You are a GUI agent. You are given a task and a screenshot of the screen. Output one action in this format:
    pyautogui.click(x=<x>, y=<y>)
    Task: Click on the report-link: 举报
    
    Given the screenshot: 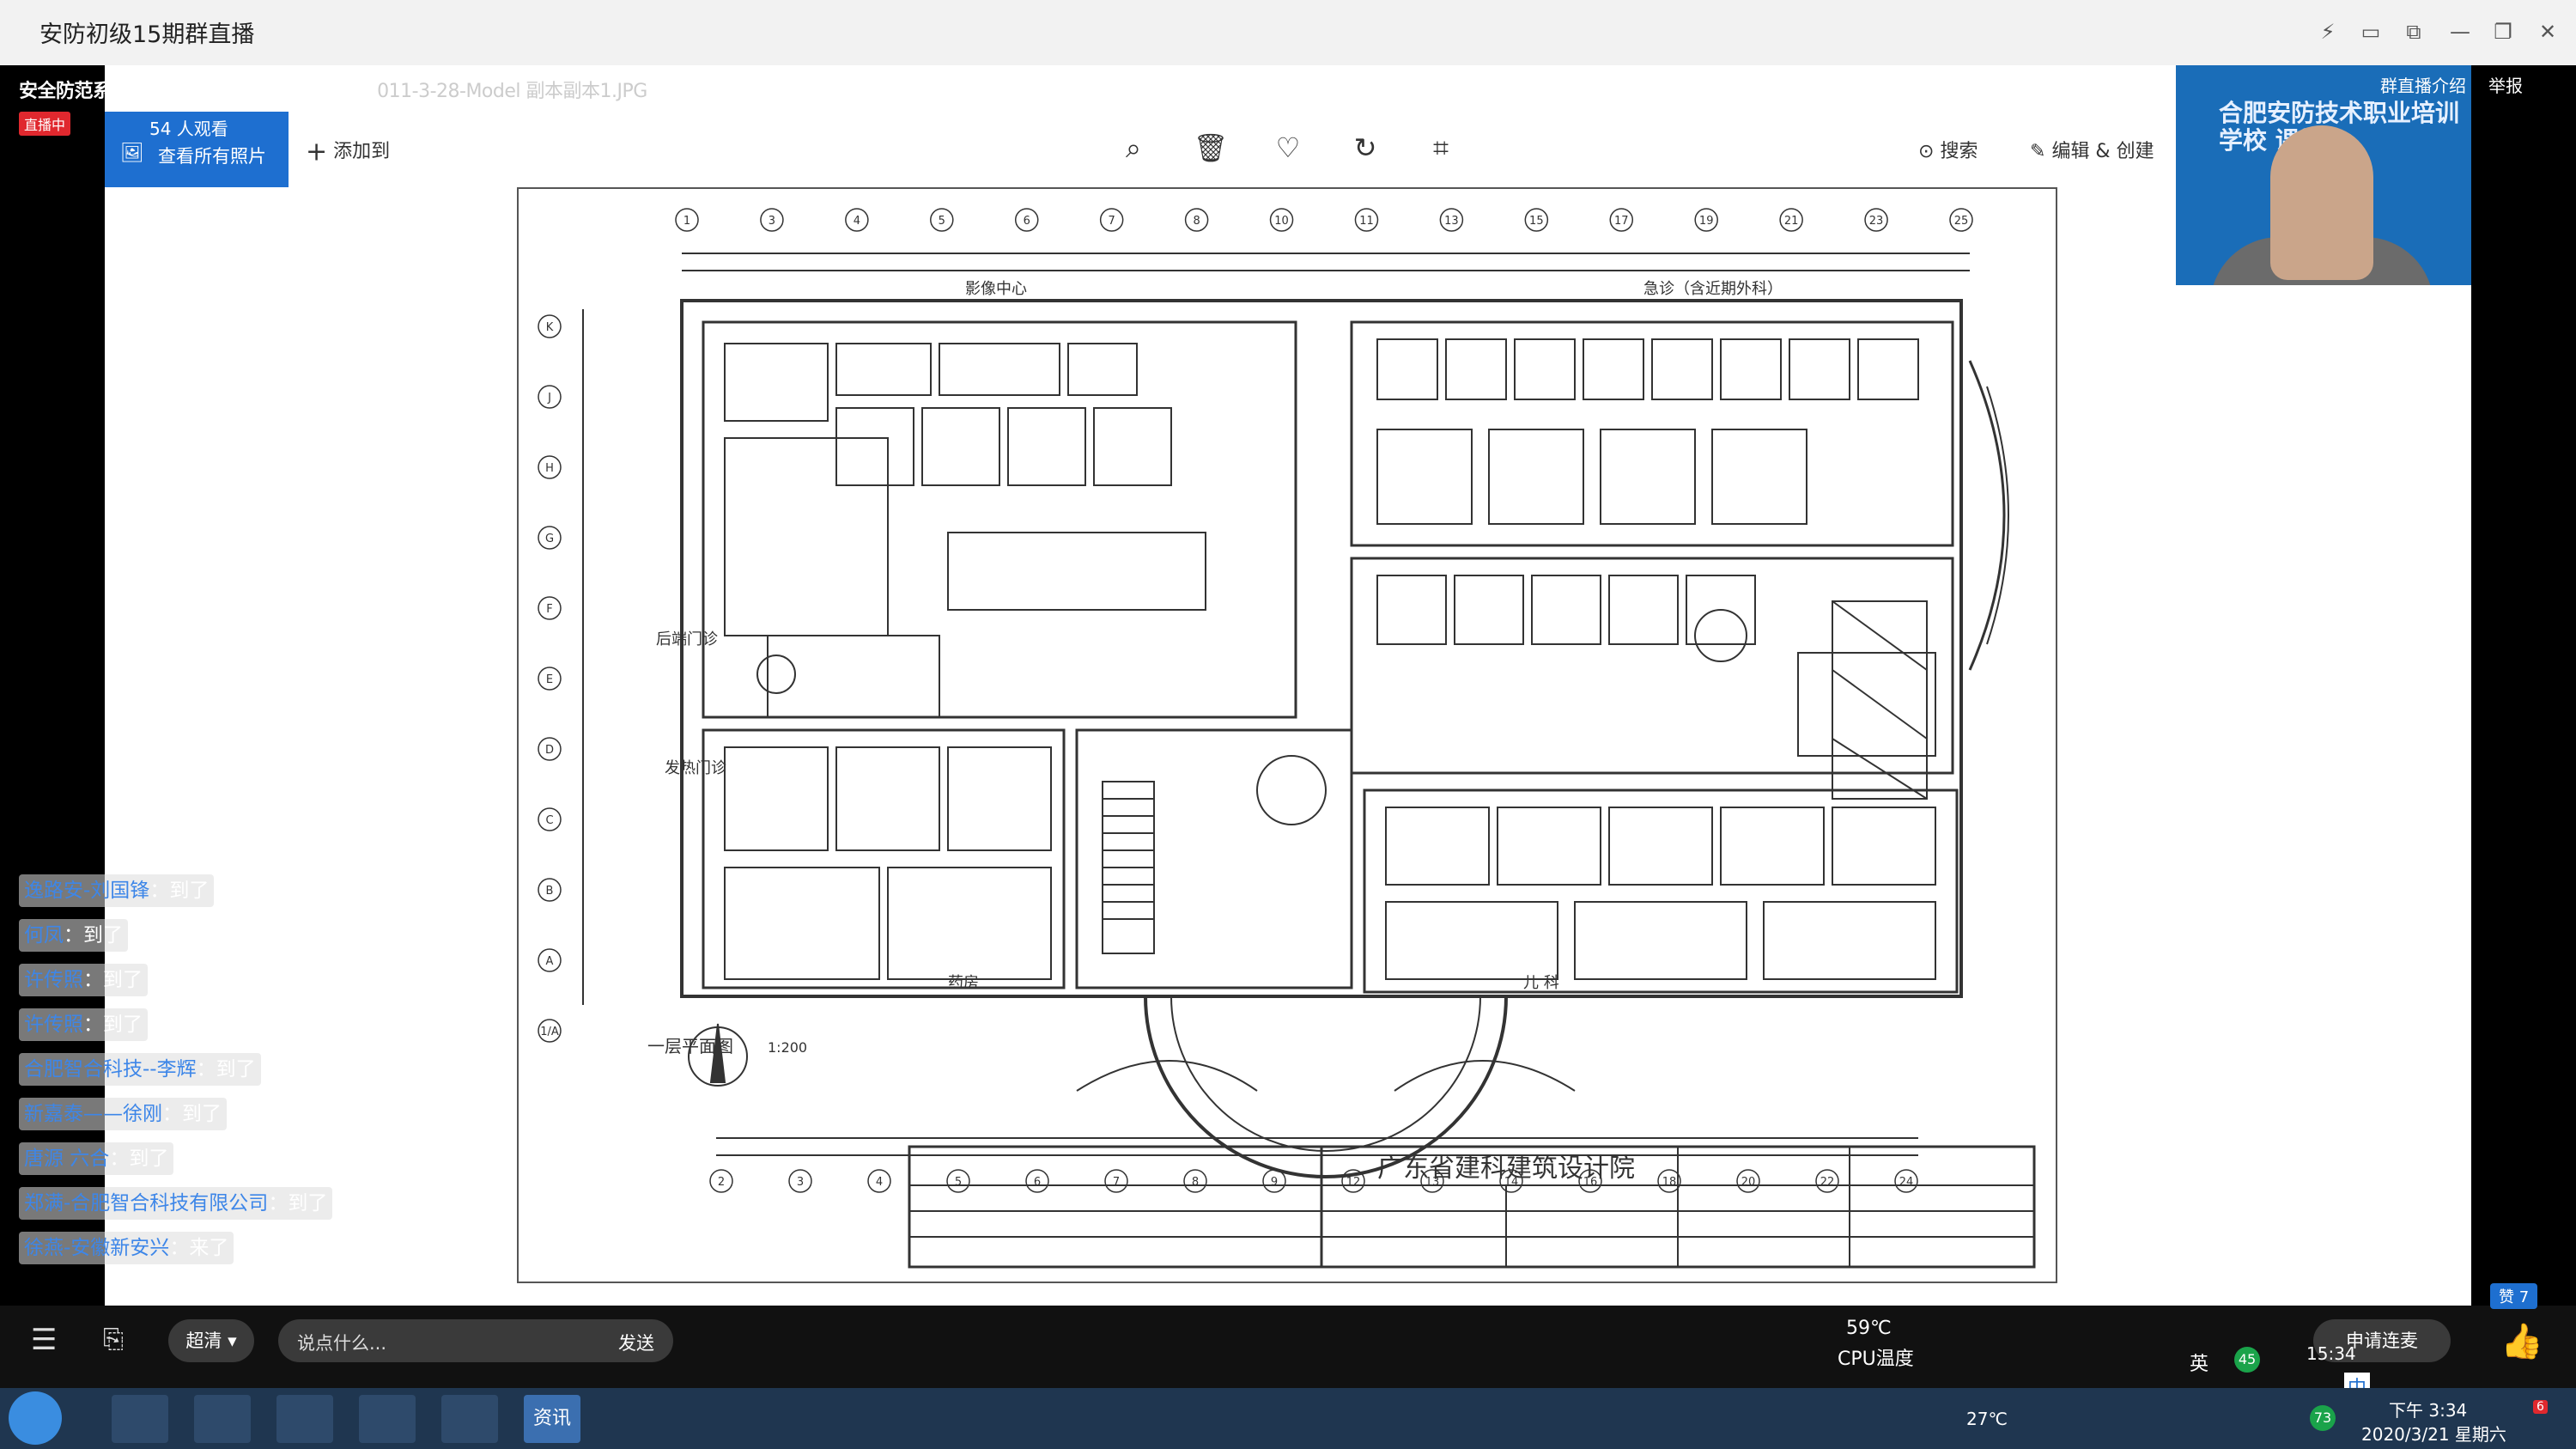 What is the action you would take?
    pyautogui.click(x=2506, y=84)
    